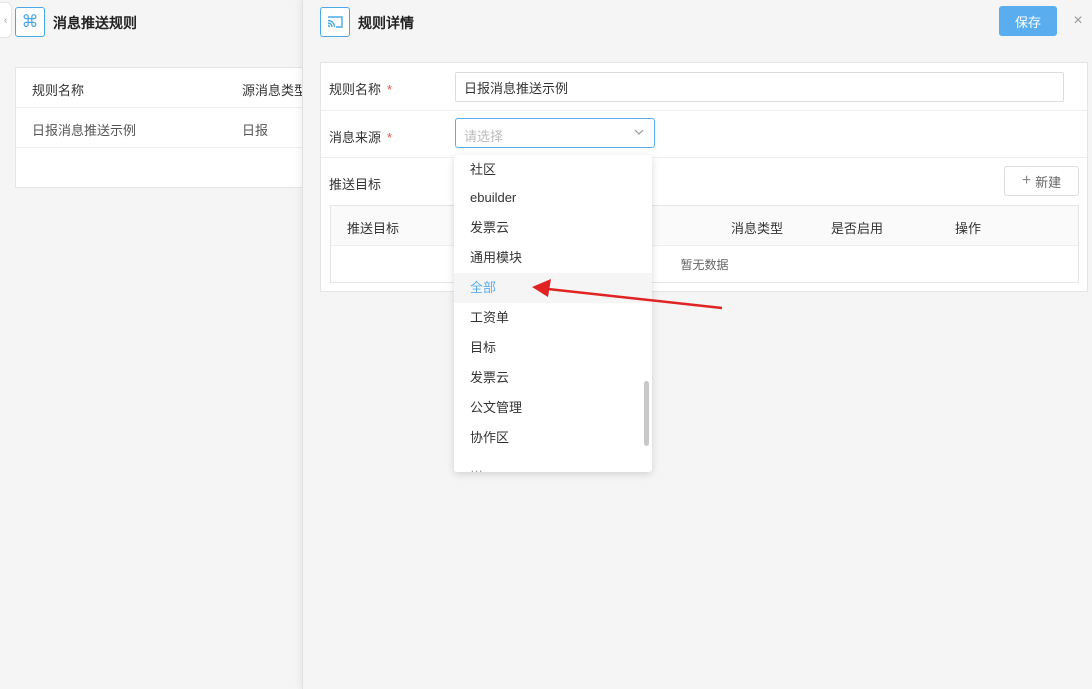 The height and width of the screenshot is (689, 1092). What do you see at coordinates (1028, 21) in the screenshot?
I see `save-button: 保存` at bounding box center [1028, 21].